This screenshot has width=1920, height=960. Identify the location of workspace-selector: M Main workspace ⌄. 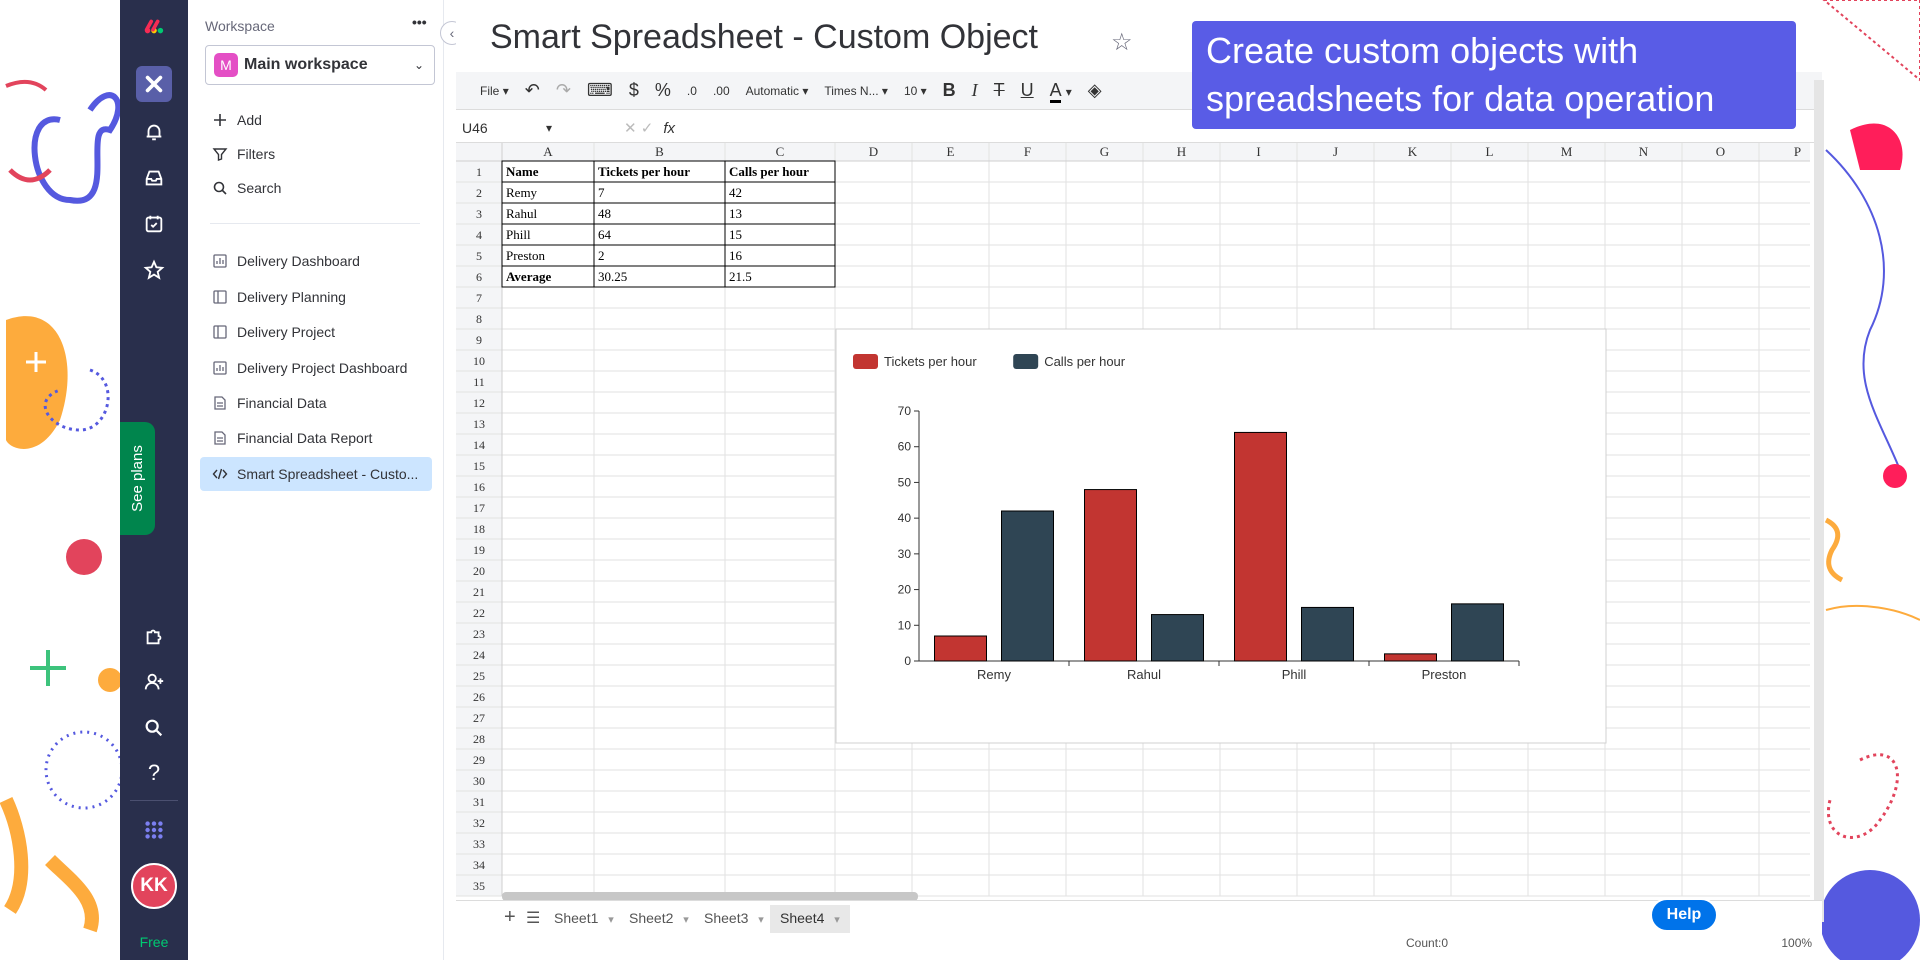
(320, 65).